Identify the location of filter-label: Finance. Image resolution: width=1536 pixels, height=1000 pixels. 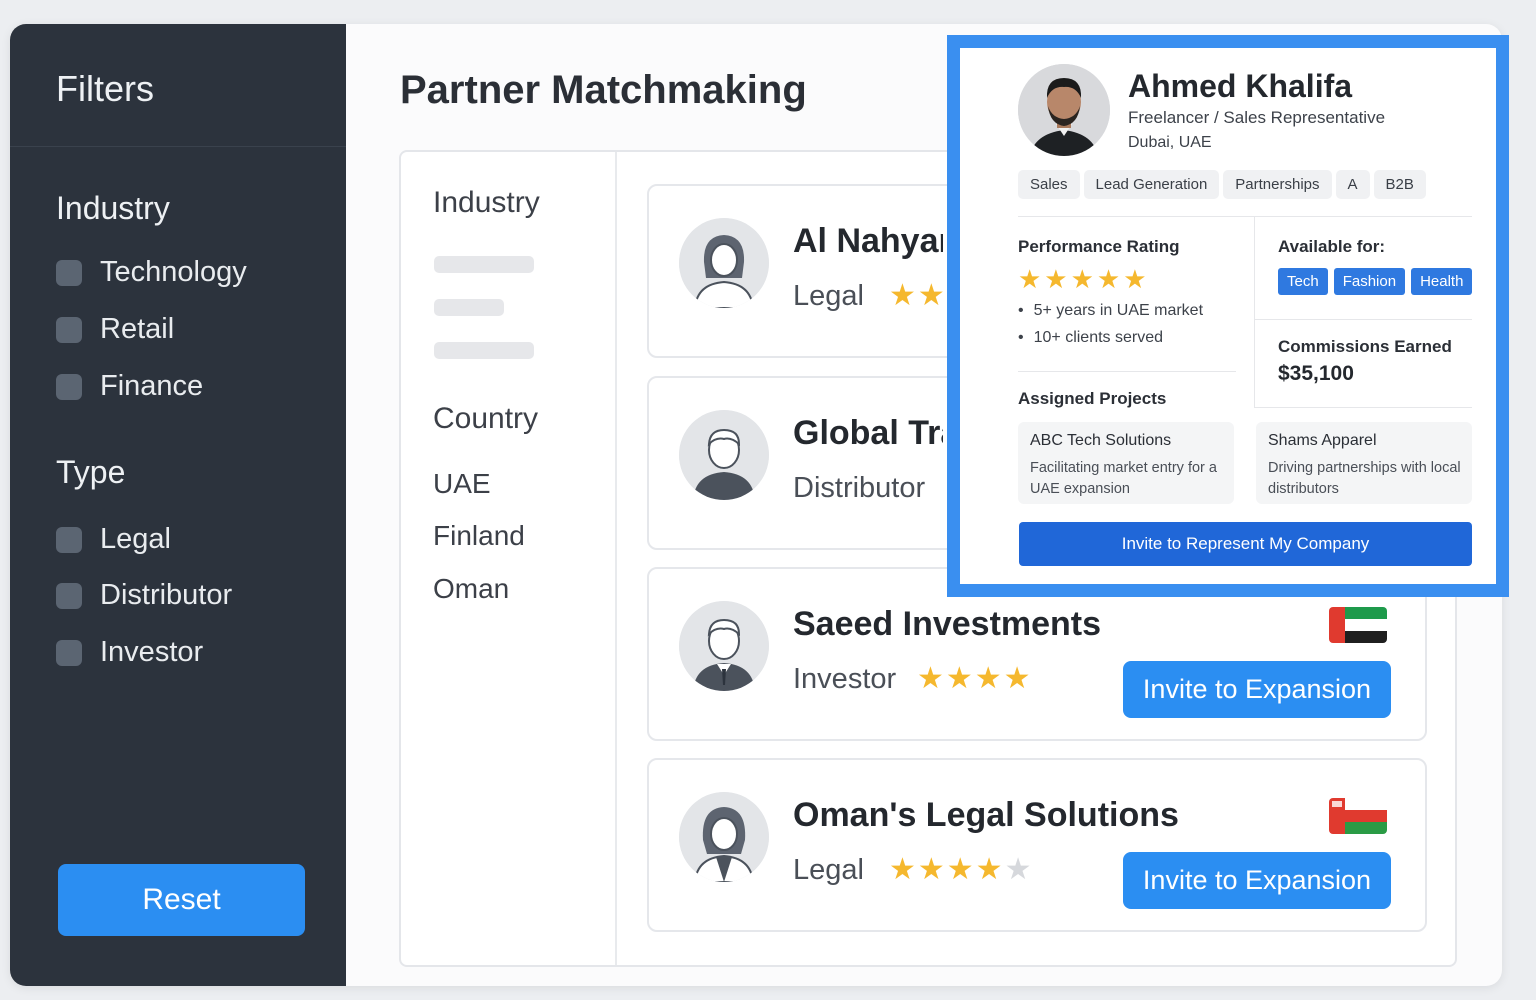
(152, 386).